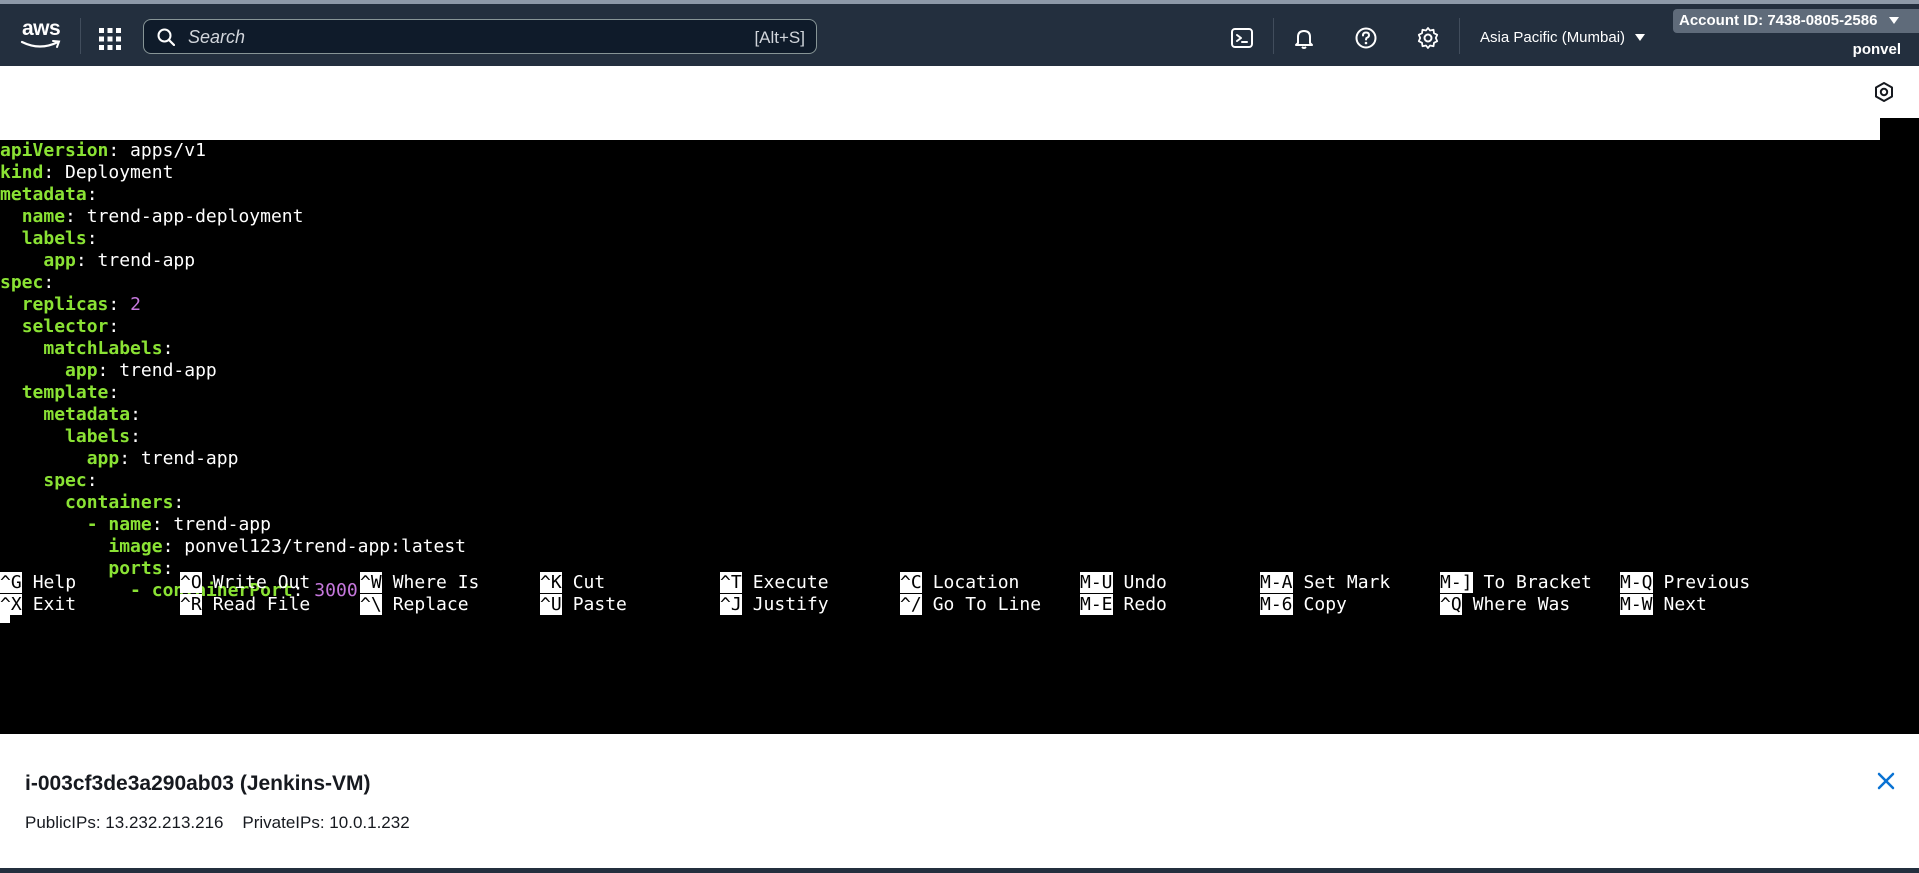 Image resolution: width=1919 pixels, height=873 pixels. I want to click on shortcut-key: M-Q, so click(1636, 582).